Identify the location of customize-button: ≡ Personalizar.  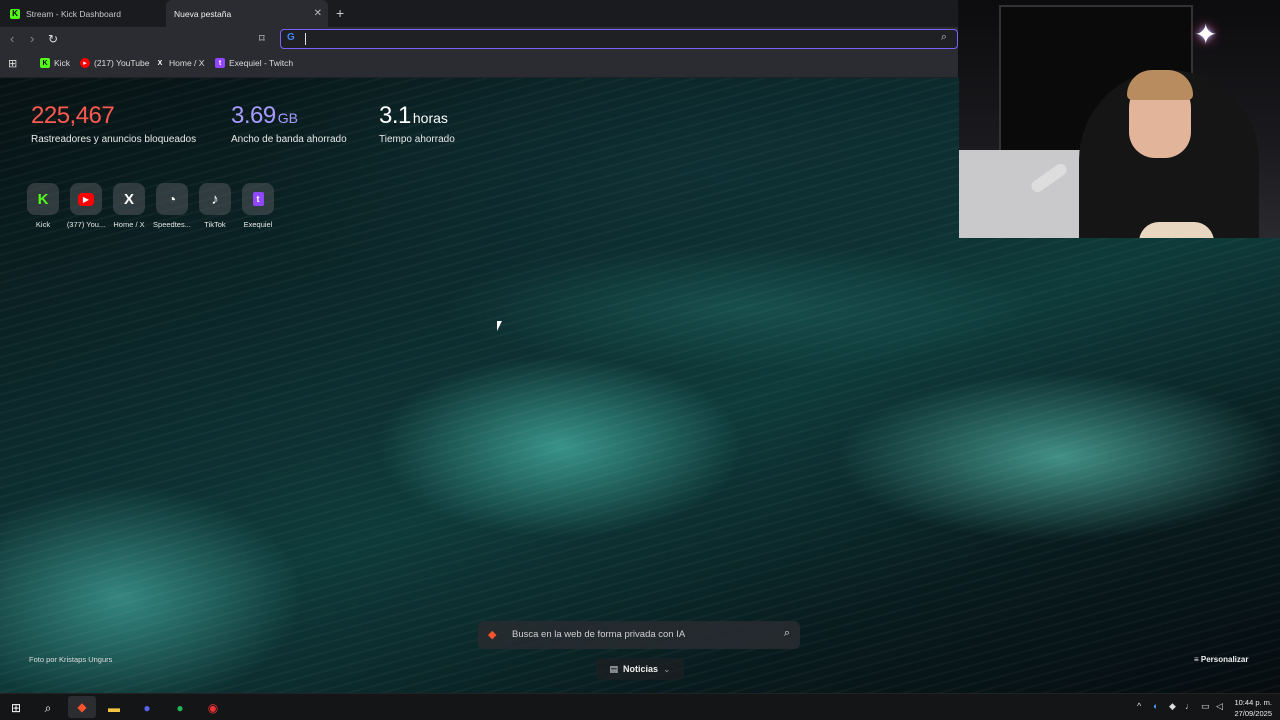
(1221, 659).